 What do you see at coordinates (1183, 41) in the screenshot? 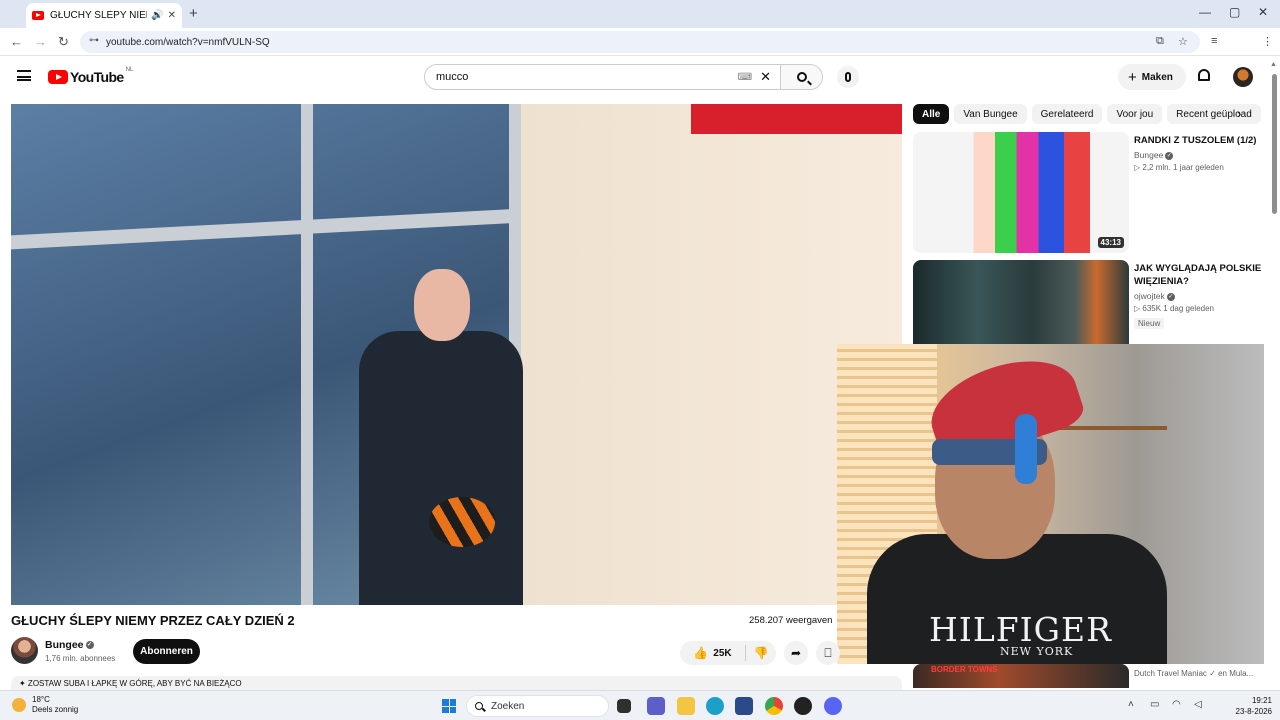
I see `bookmark-star-icon: ☆` at bounding box center [1183, 41].